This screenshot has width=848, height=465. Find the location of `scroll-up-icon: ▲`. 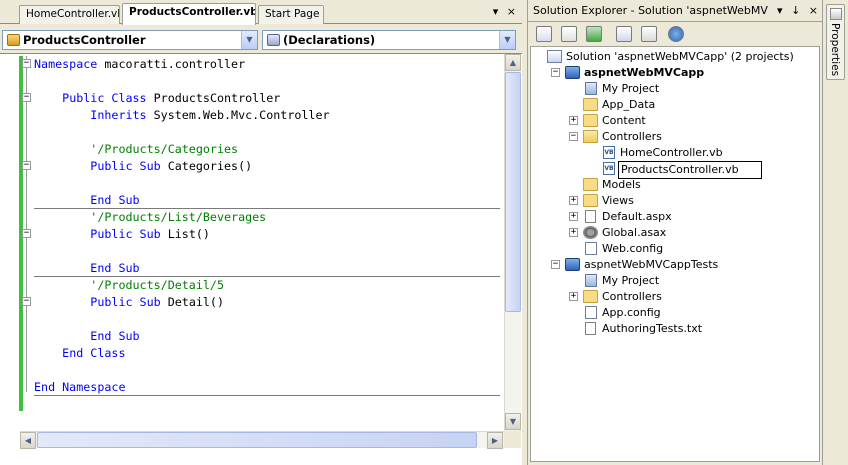

scroll-up-icon: ▲ is located at coordinates (513, 62).